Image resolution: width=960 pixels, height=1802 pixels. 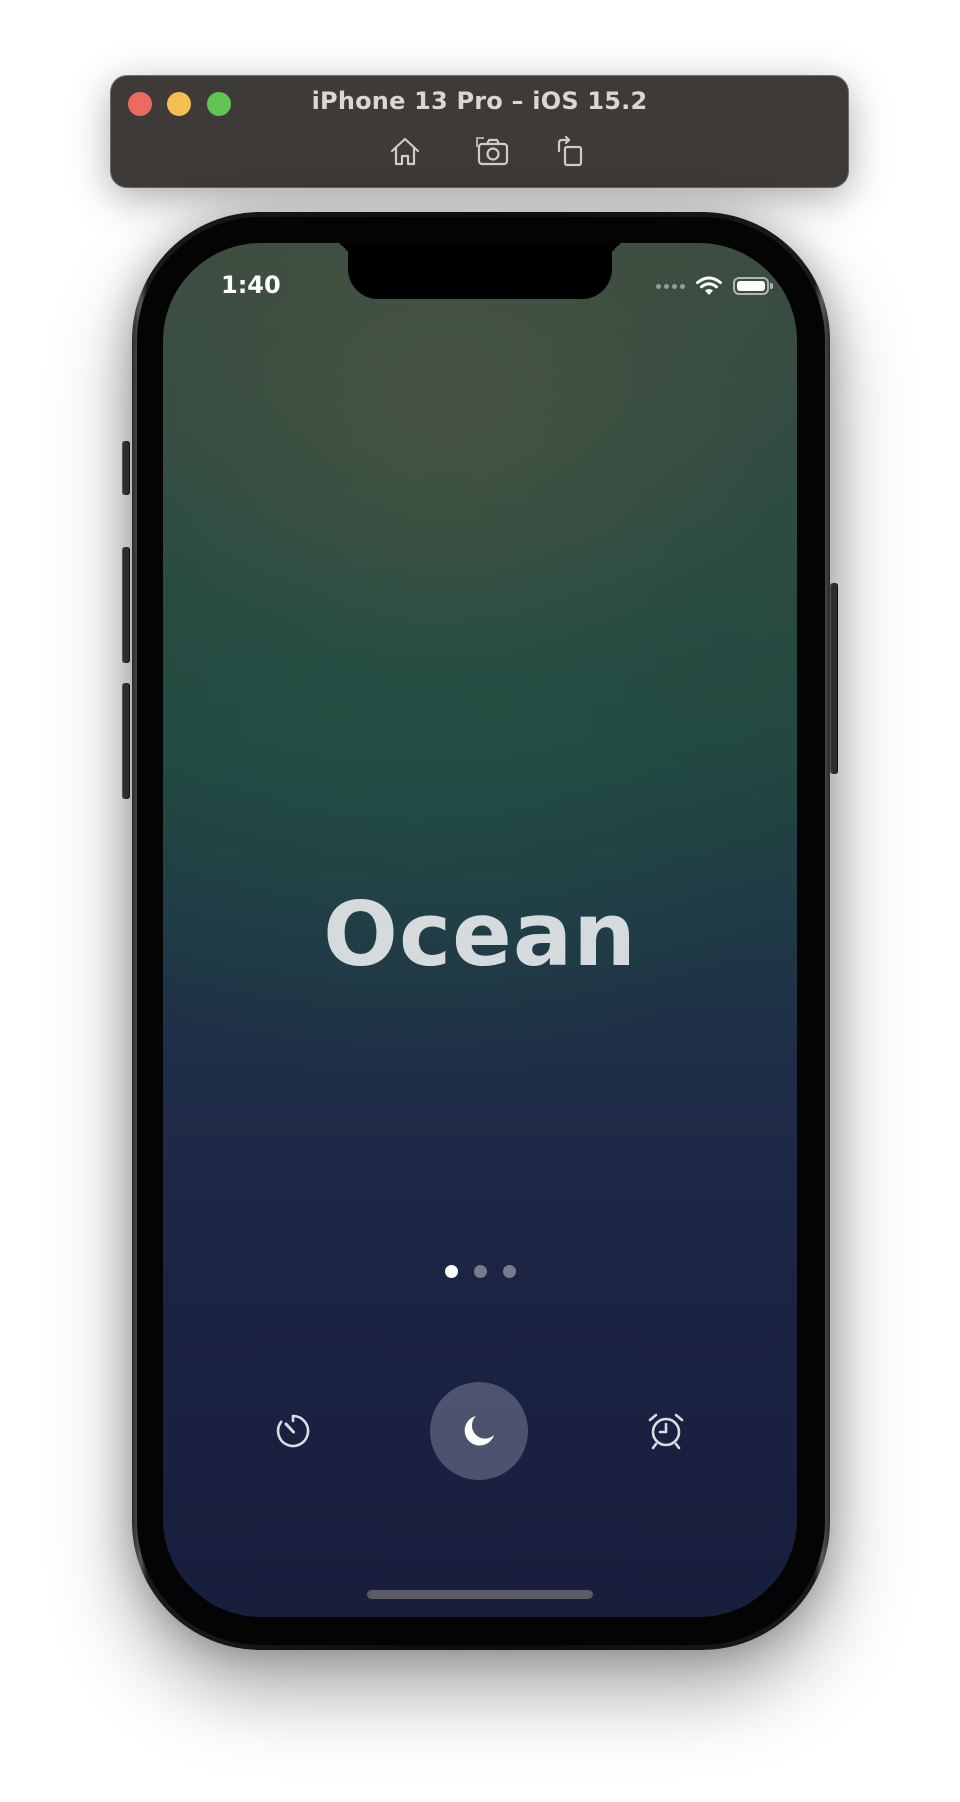 I want to click on wifi-icon, so click(x=709, y=286).